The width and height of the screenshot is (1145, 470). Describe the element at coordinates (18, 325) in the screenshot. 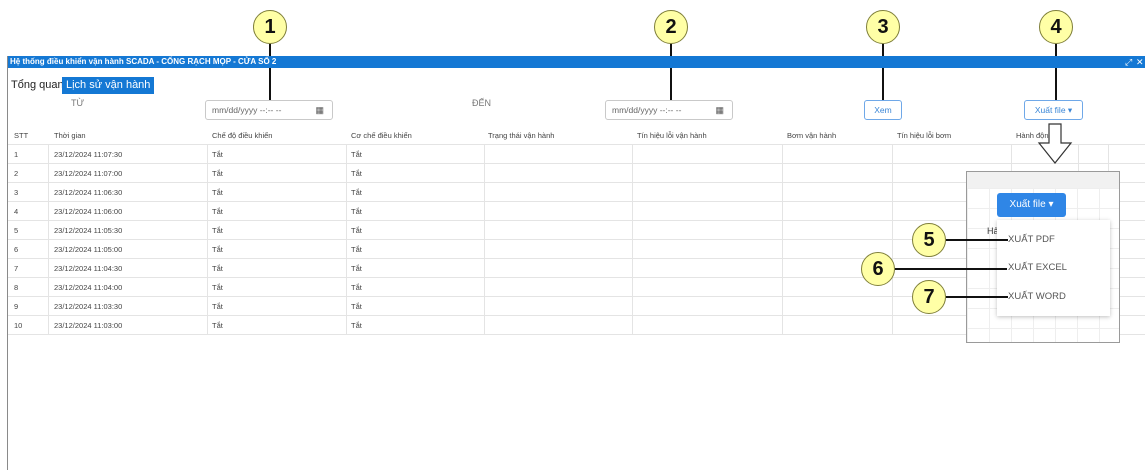

I see `cell-stt: 10` at that location.